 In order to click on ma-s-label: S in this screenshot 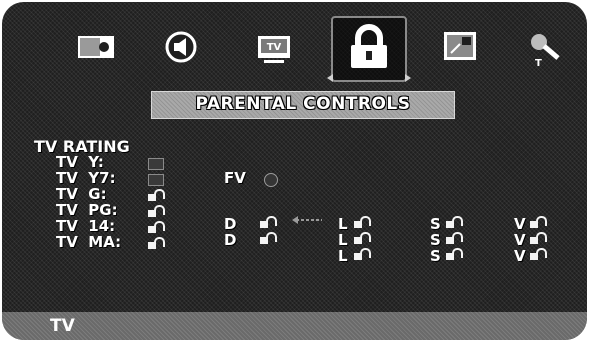, I will do `click(435, 256)`.